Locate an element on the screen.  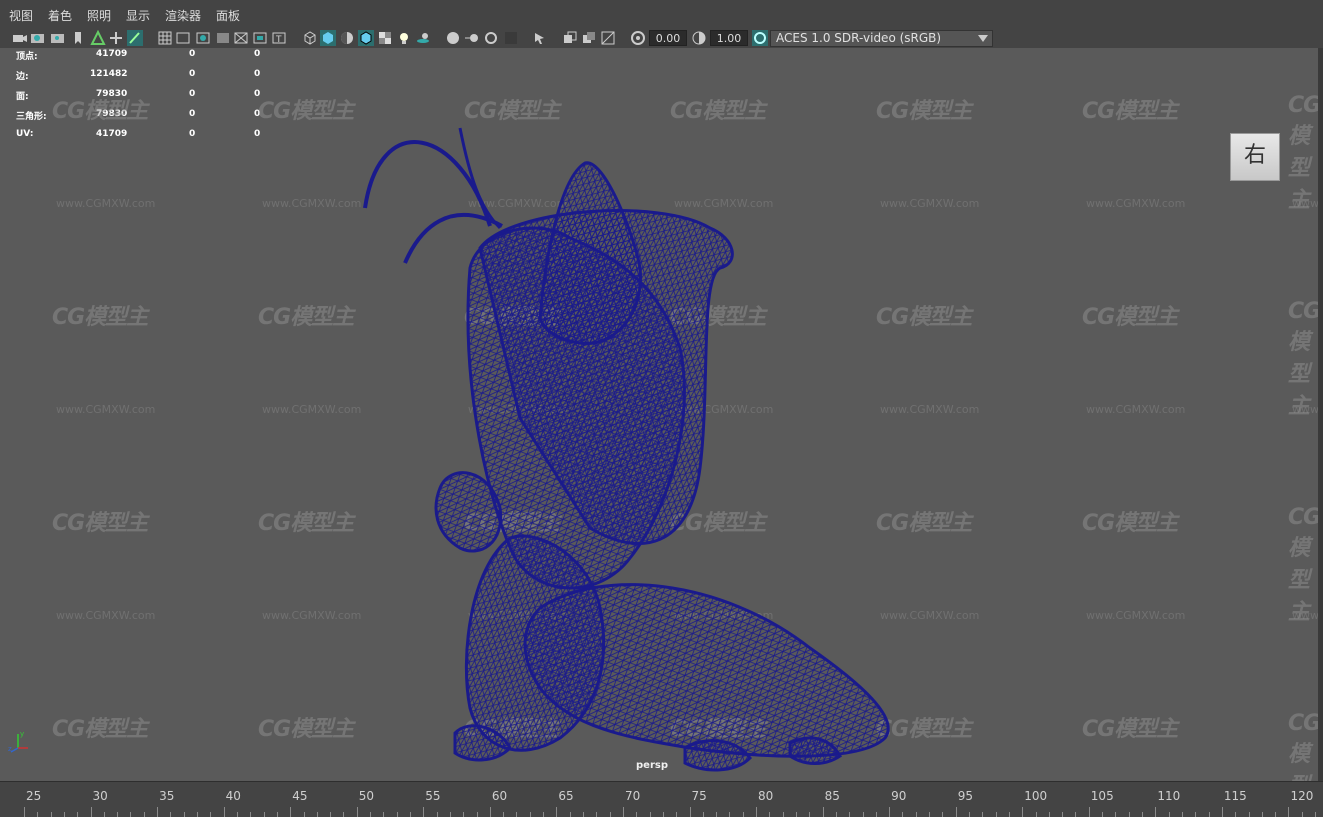
resolution-gate-icon is located at coordinates (203, 38).